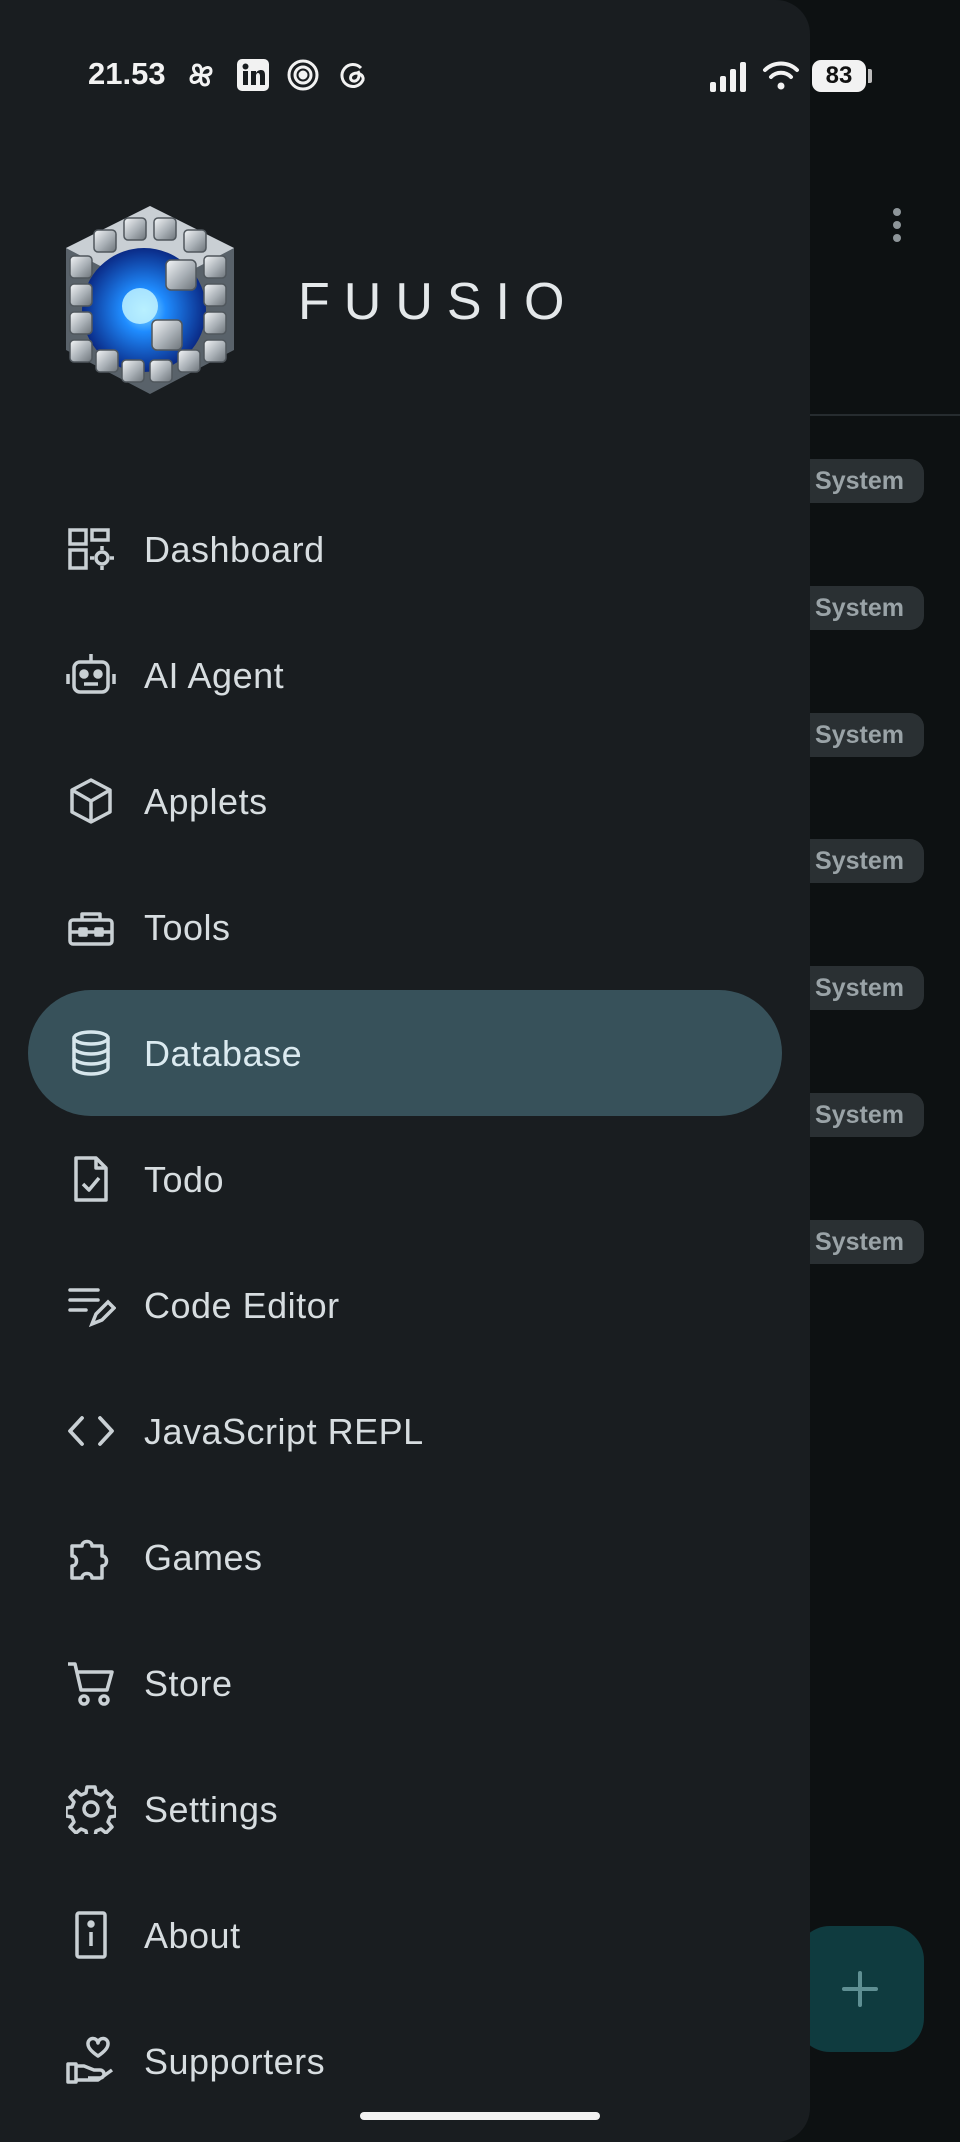 Image resolution: width=960 pixels, height=2142 pixels. Describe the element at coordinates (728, 77) in the screenshot. I see `signal-icon` at that location.